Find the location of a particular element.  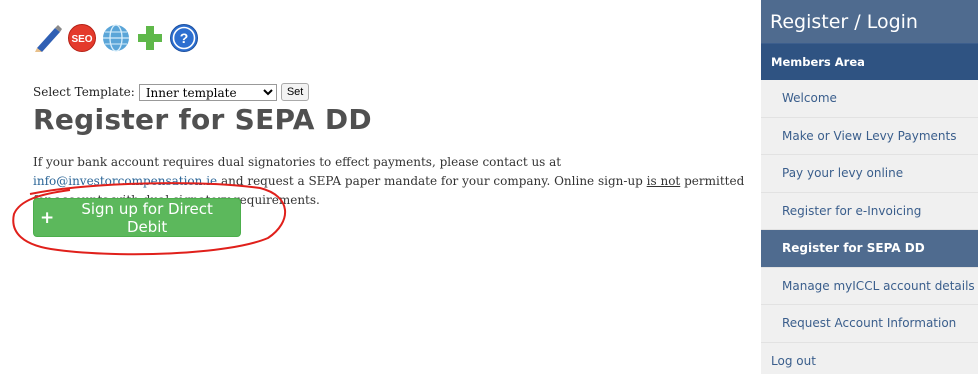

set-template-button: Set is located at coordinates (295, 92).